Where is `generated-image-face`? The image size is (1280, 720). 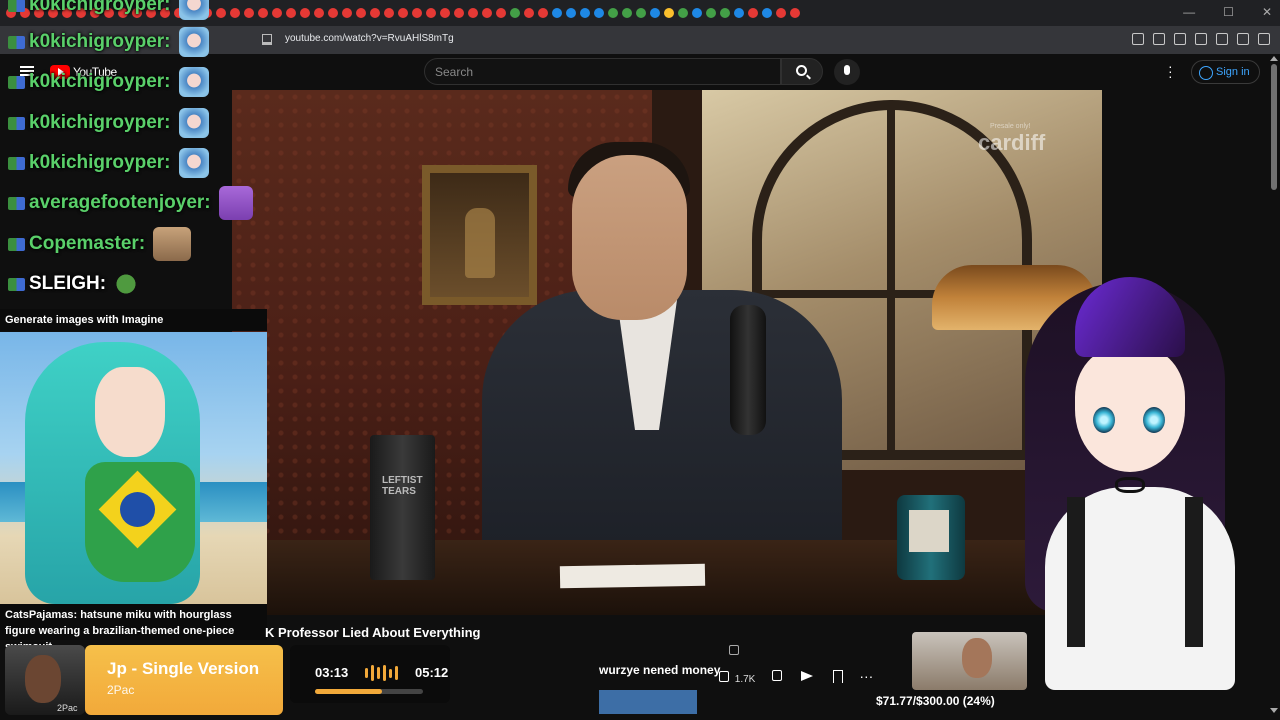 generated-image-face is located at coordinates (130, 412).